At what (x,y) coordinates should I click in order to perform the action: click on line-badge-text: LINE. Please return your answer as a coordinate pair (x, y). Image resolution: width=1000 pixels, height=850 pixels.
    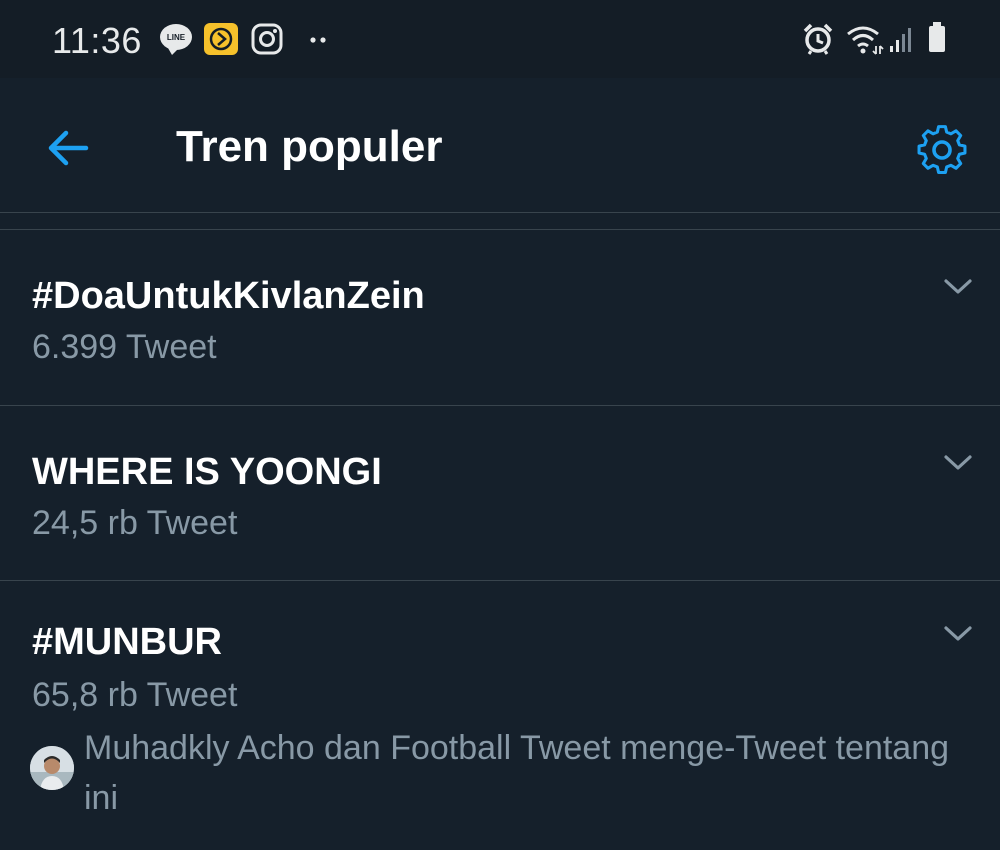
    Looking at the image, I should click on (176, 37).